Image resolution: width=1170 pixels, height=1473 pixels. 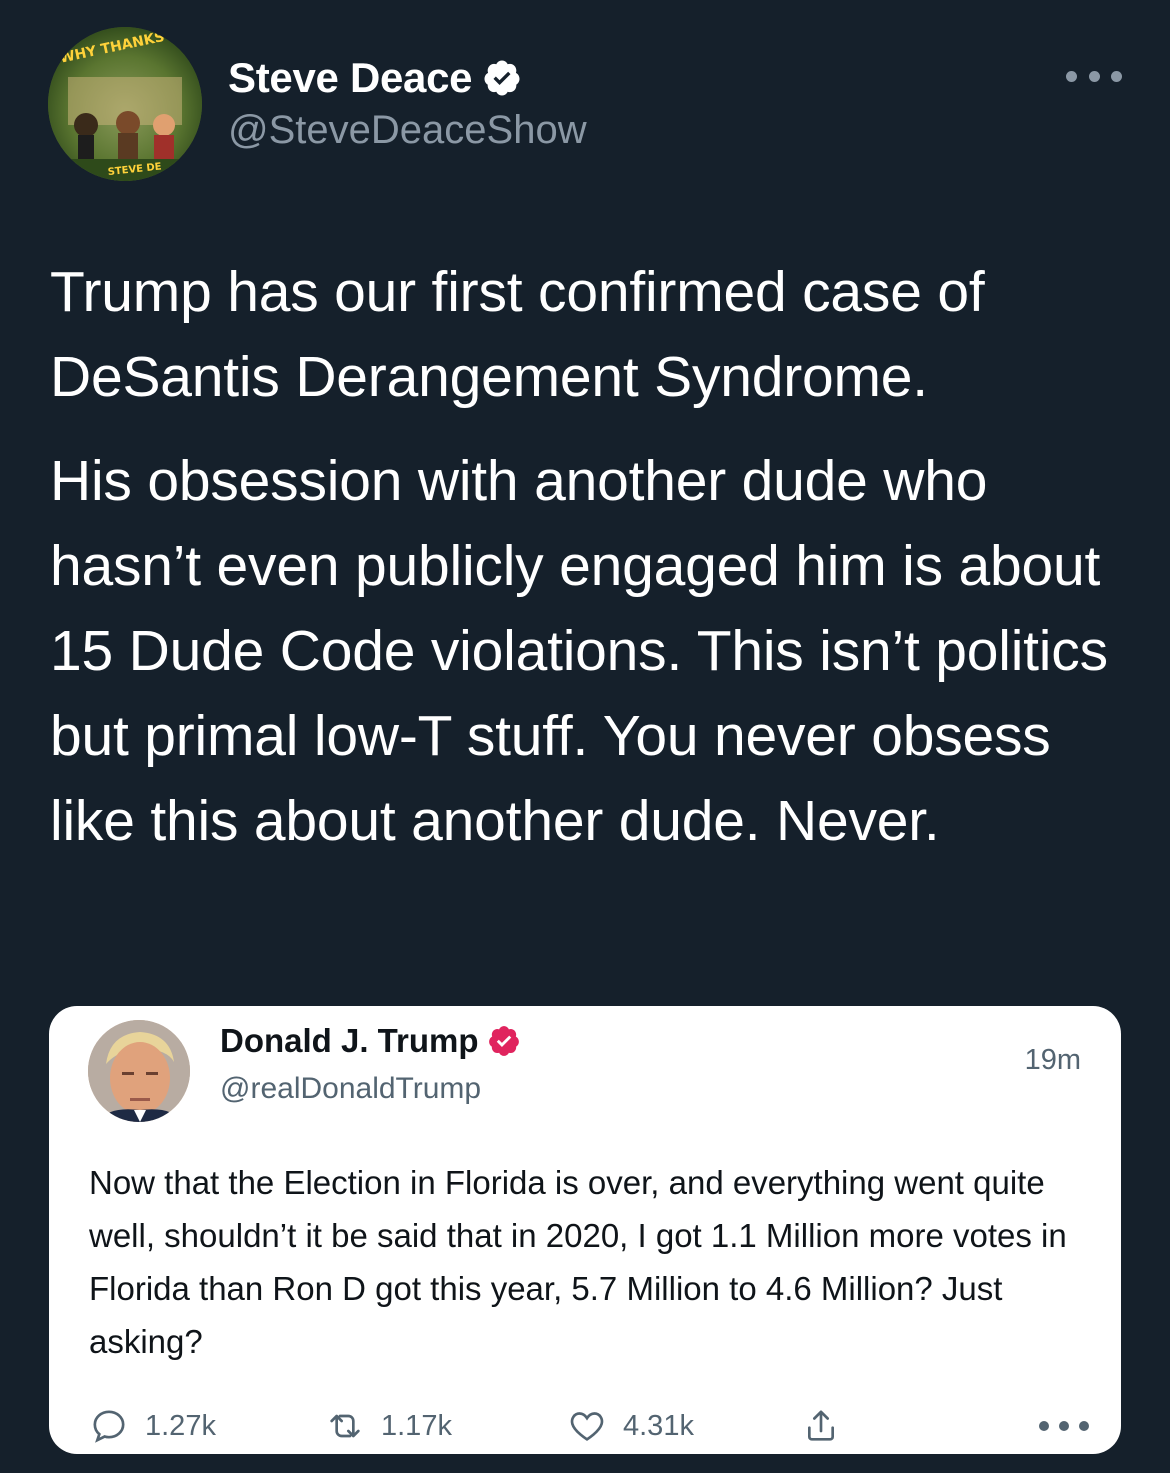 I want to click on retweet-icon, so click(x=345, y=1426).